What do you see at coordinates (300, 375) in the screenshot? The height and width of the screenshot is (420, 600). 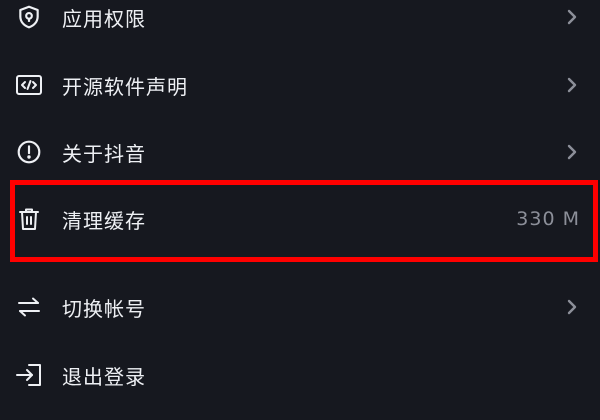 I see `settings-item-logout: 退出登录` at bounding box center [300, 375].